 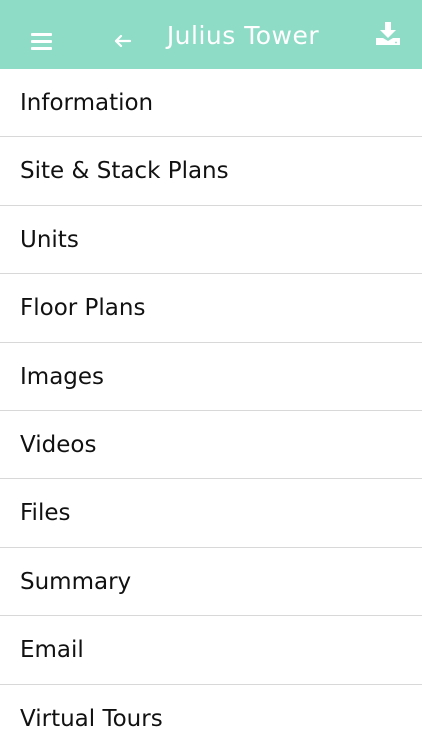 What do you see at coordinates (124, 171) in the screenshot?
I see `menu-item-label: Site & Stack Plans` at bounding box center [124, 171].